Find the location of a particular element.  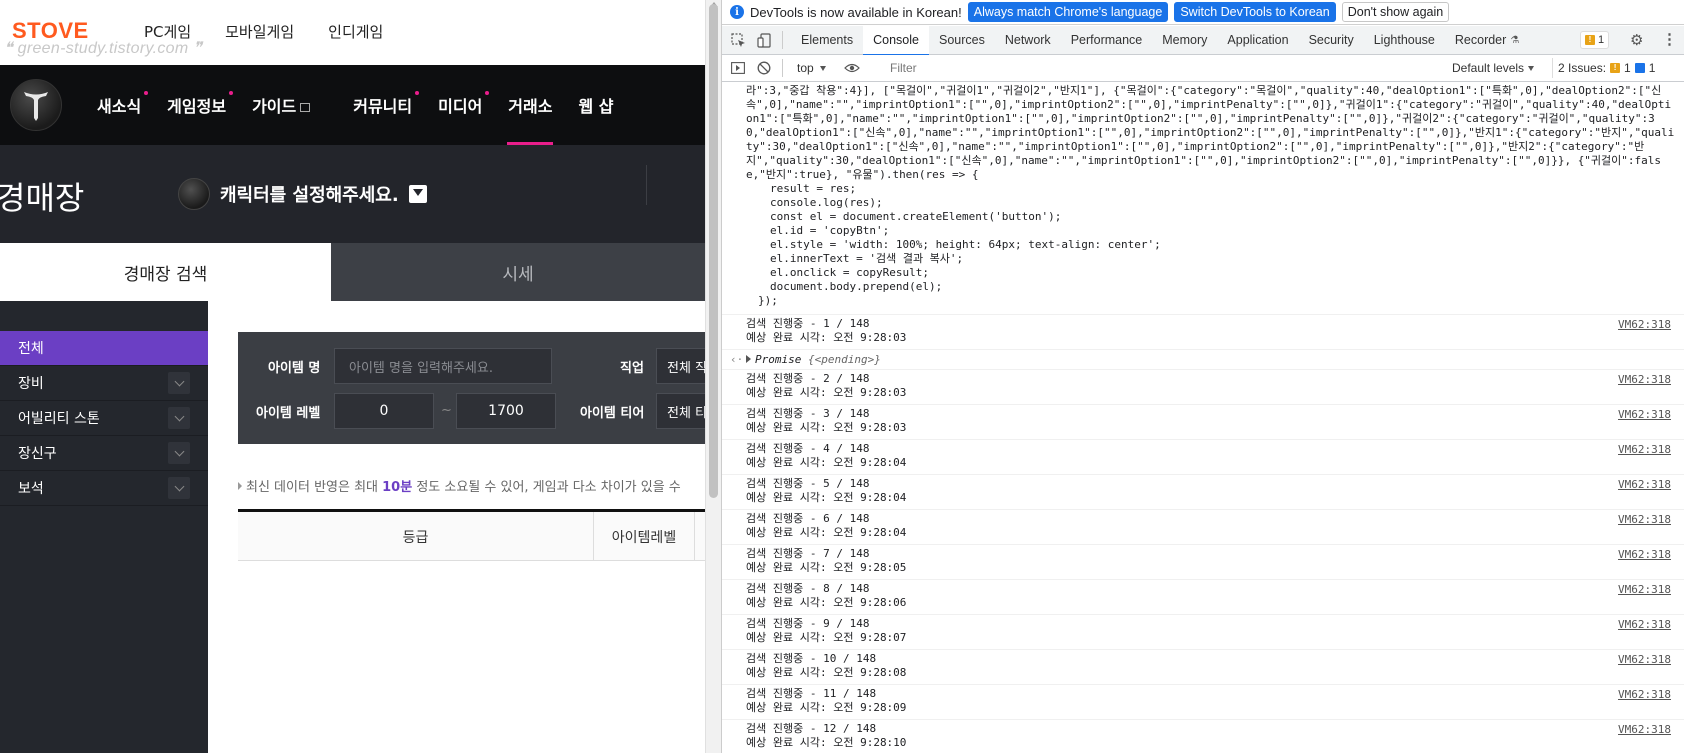

dont-show-again-button: Don't show again is located at coordinates (1395, 12).